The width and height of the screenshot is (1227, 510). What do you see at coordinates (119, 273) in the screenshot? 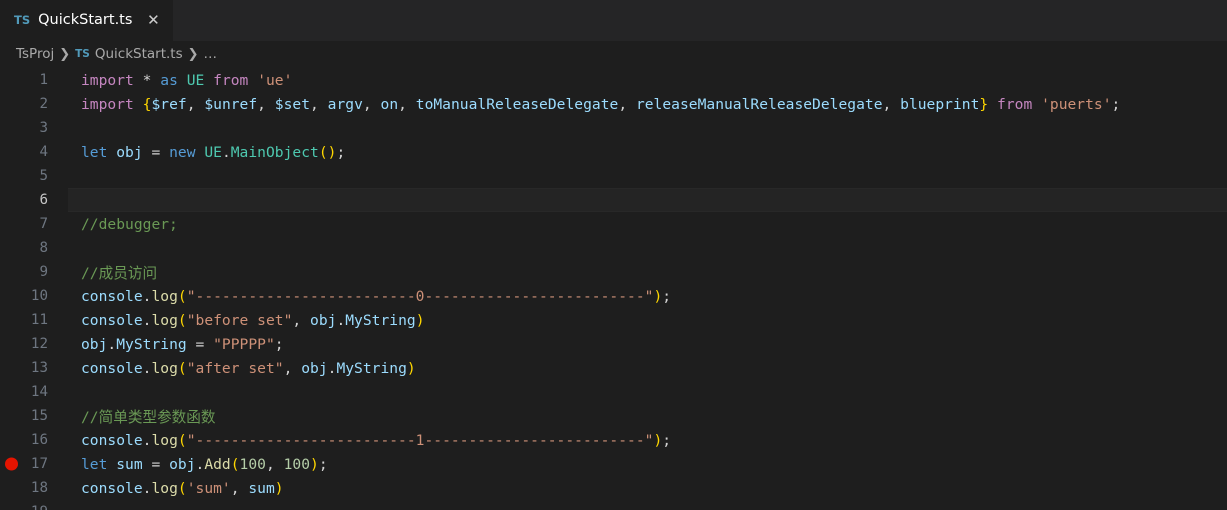
I see `code-line-text: //成员访问` at bounding box center [119, 273].